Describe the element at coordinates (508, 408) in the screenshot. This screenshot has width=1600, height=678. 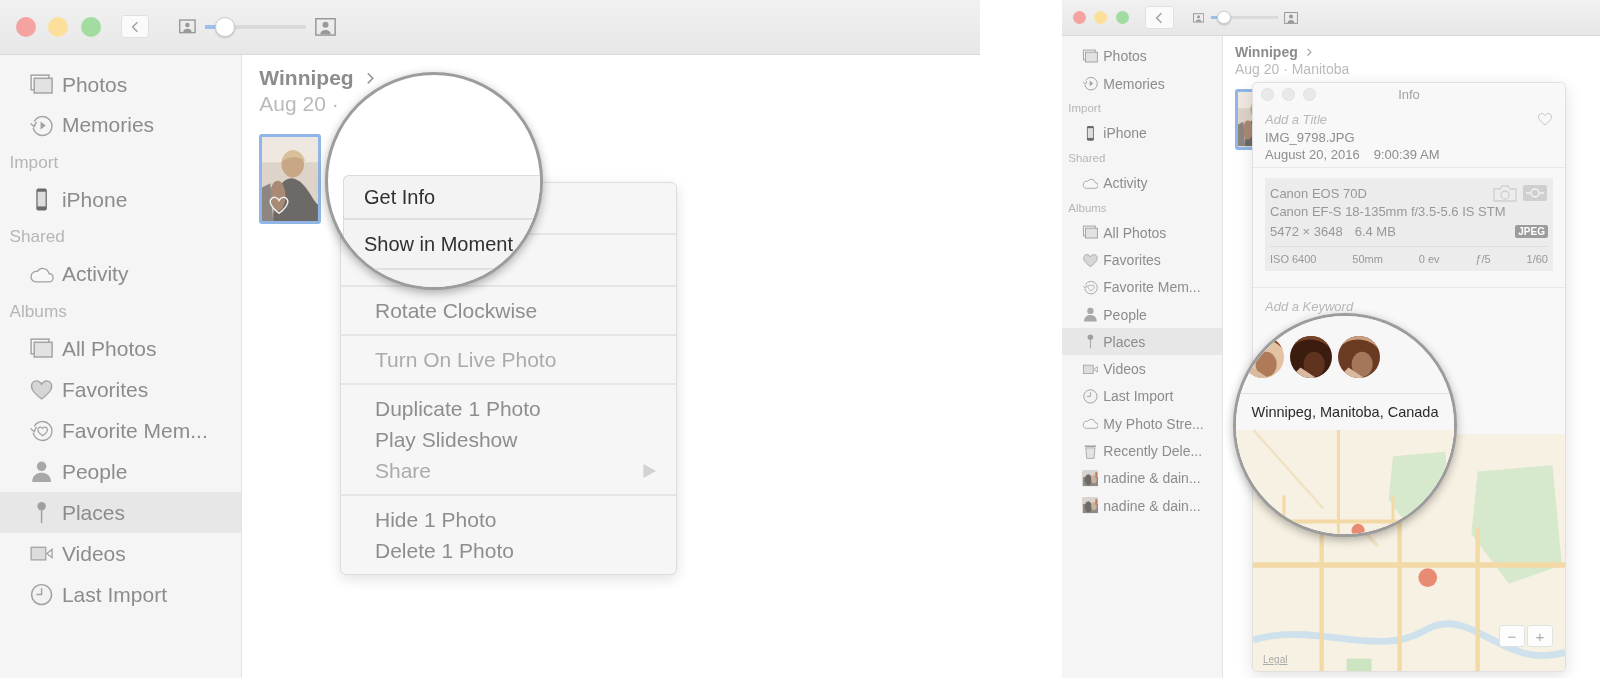
I see `menu-item: Duplicate 1 Photo` at that location.